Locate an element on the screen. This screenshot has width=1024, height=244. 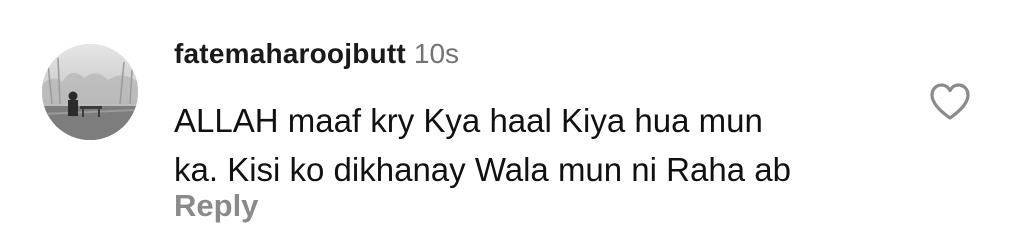
comment-header: fatemaharoojbutt 10s is located at coordinates (316, 54).